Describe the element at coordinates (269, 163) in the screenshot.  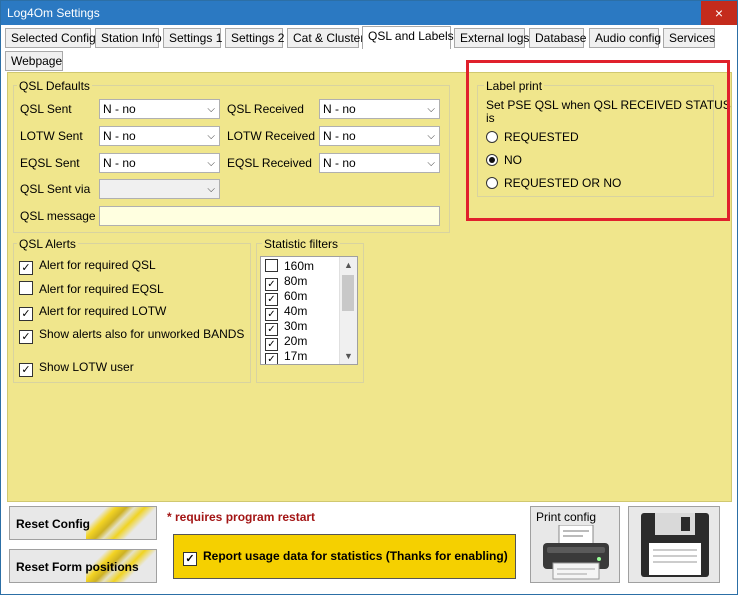
I see `eqsl-received-label: EQSL Received` at that location.